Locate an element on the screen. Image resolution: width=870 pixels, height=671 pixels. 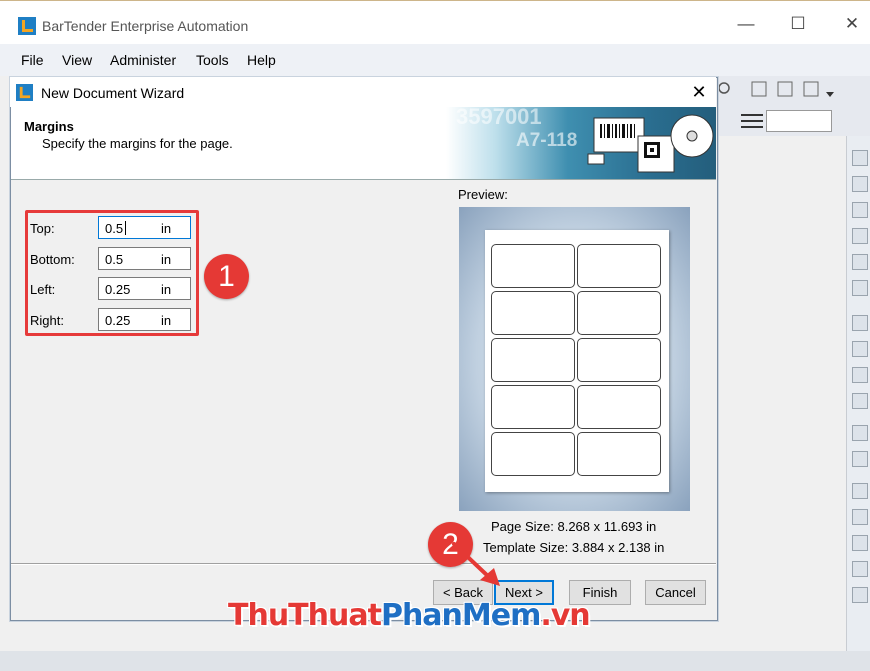
align-left-icon is located at coordinates (860, 158).